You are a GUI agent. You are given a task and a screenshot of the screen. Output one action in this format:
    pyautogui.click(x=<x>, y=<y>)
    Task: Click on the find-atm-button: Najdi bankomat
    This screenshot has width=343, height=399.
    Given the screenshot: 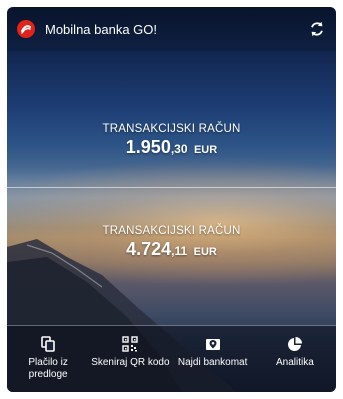 What is the action you would take?
    pyautogui.click(x=213, y=359)
    